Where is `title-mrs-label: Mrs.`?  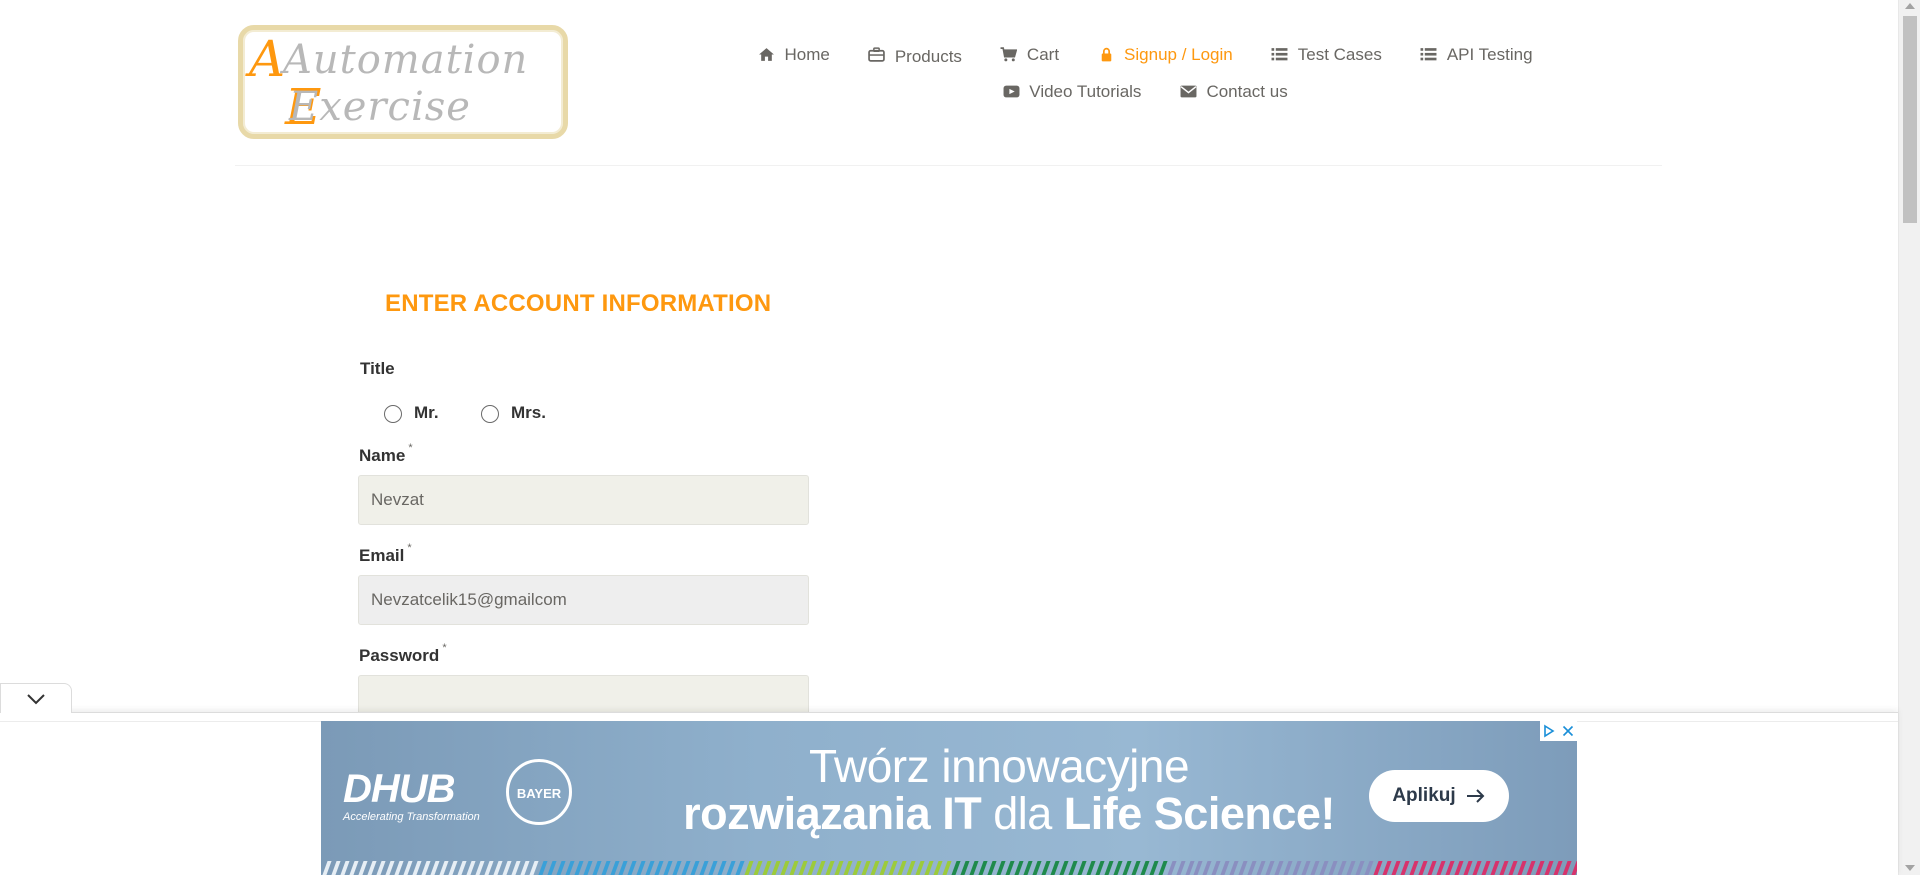
title-mrs-label: Mrs. is located at coordinates (528, 413).